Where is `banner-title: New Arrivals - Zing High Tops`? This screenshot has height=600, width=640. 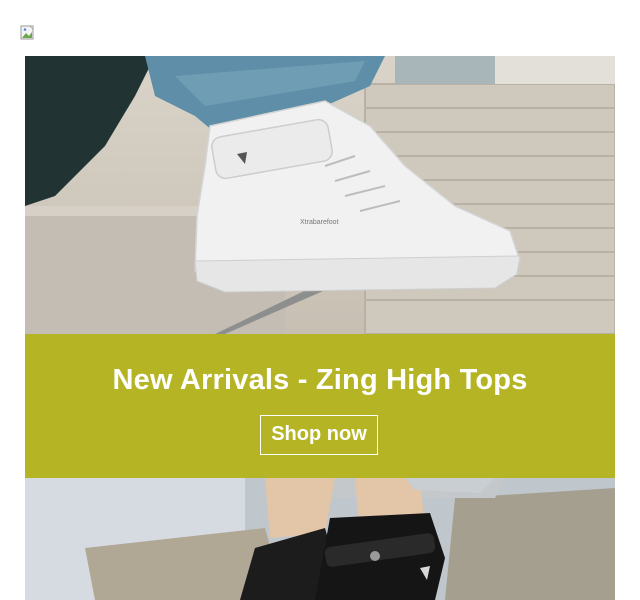 banner-title: New Arrivals - Zing High Tops is located at coordinates (320, 380).